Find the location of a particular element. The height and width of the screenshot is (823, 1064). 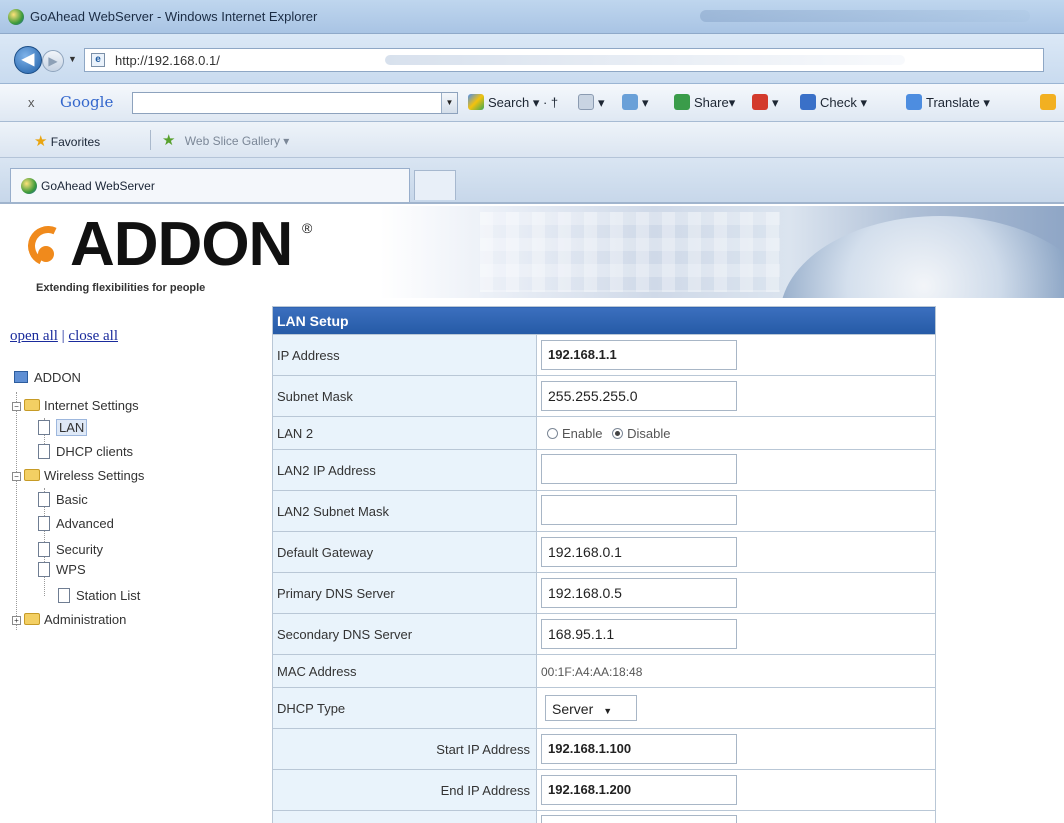

add-favorite-icon: ★ is located at coordinates (168, 140).